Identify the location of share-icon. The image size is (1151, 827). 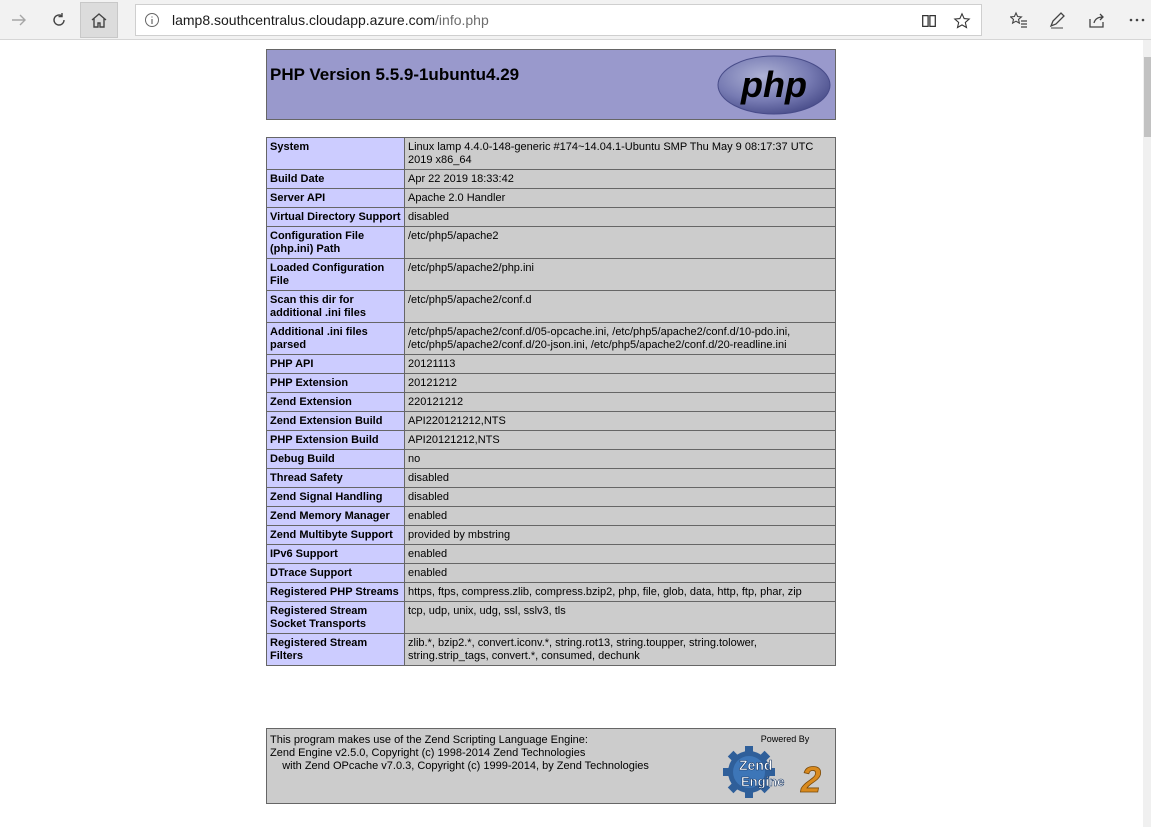
(1096, 20).